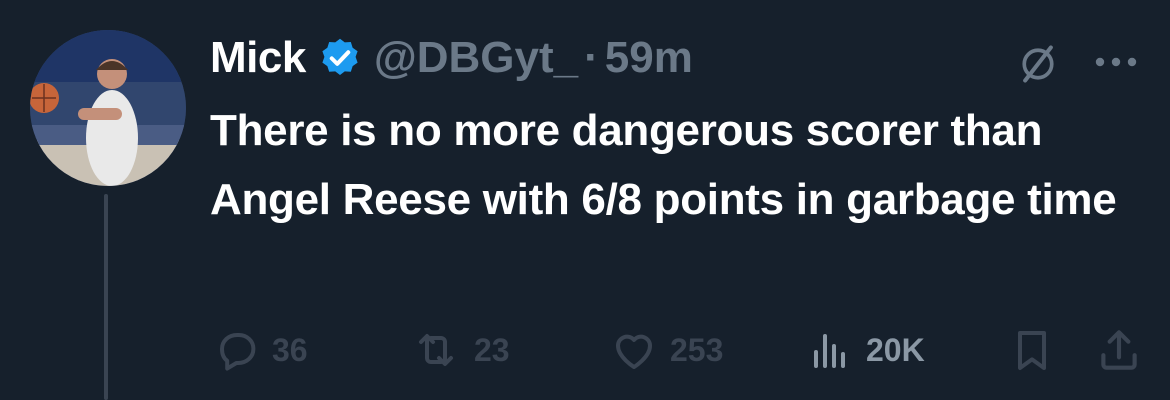 The height and width of the screenshot is (400, 1170). What do you see at coordinates (665, 350) in the screenshot?
I see `like-button: 253` at bounding box center [665, 350].